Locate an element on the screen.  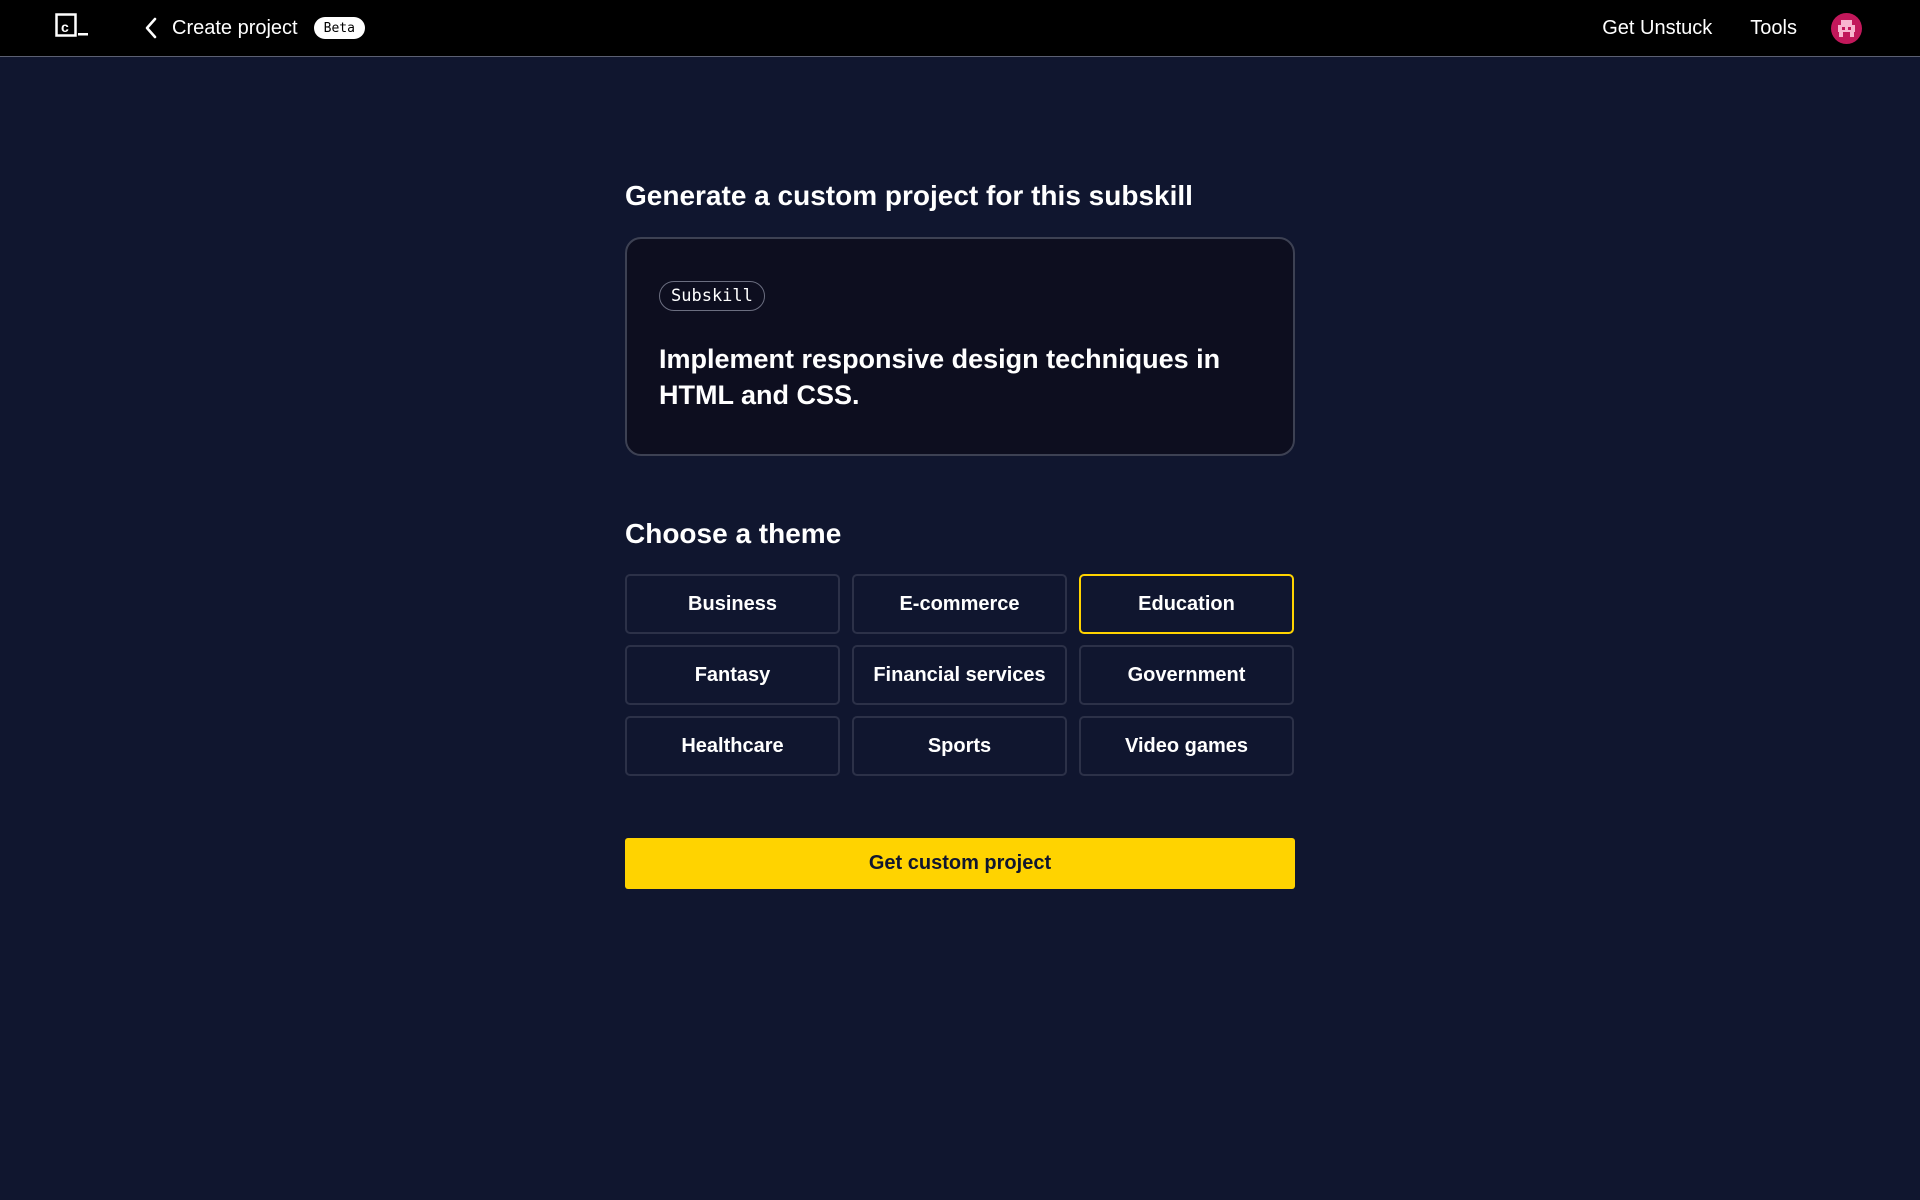
theme-option: Government is located at coordinates (1186, 675).